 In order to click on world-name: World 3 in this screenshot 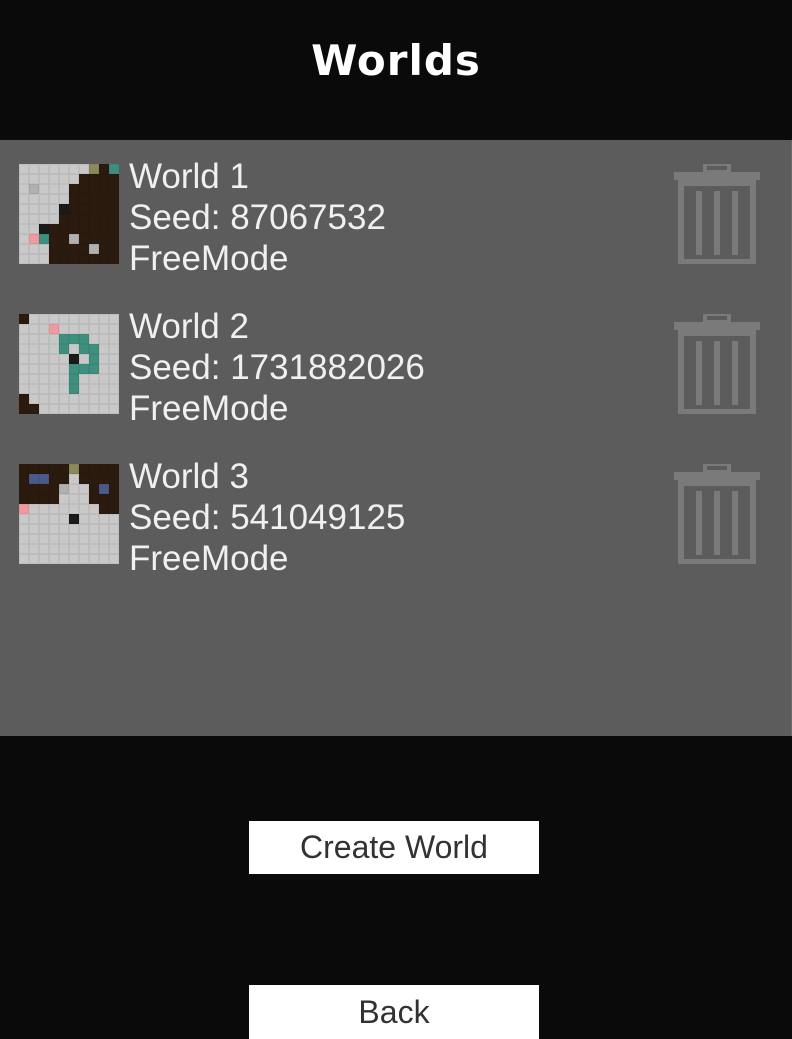, I will do `click(189, 476)`.